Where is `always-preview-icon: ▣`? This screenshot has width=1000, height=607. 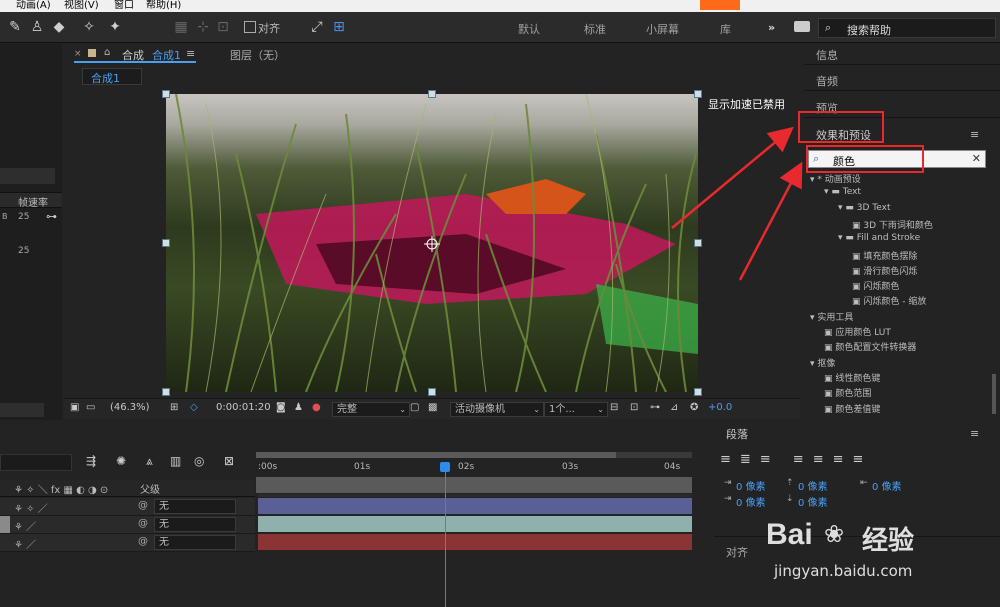 always-preview-icon: ▣ is located at coordinates (74, 407).